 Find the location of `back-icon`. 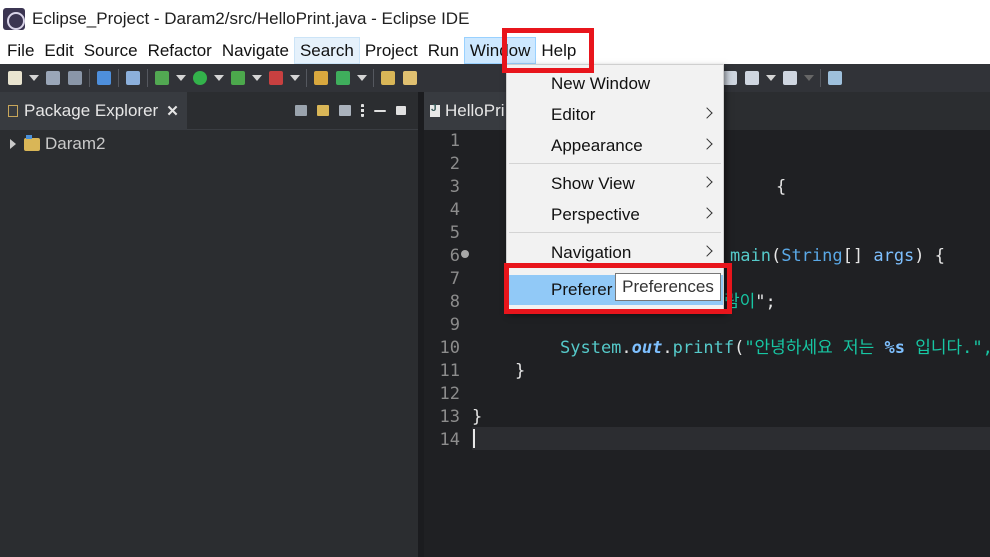

back-icon is located at coordinates (752, 78).